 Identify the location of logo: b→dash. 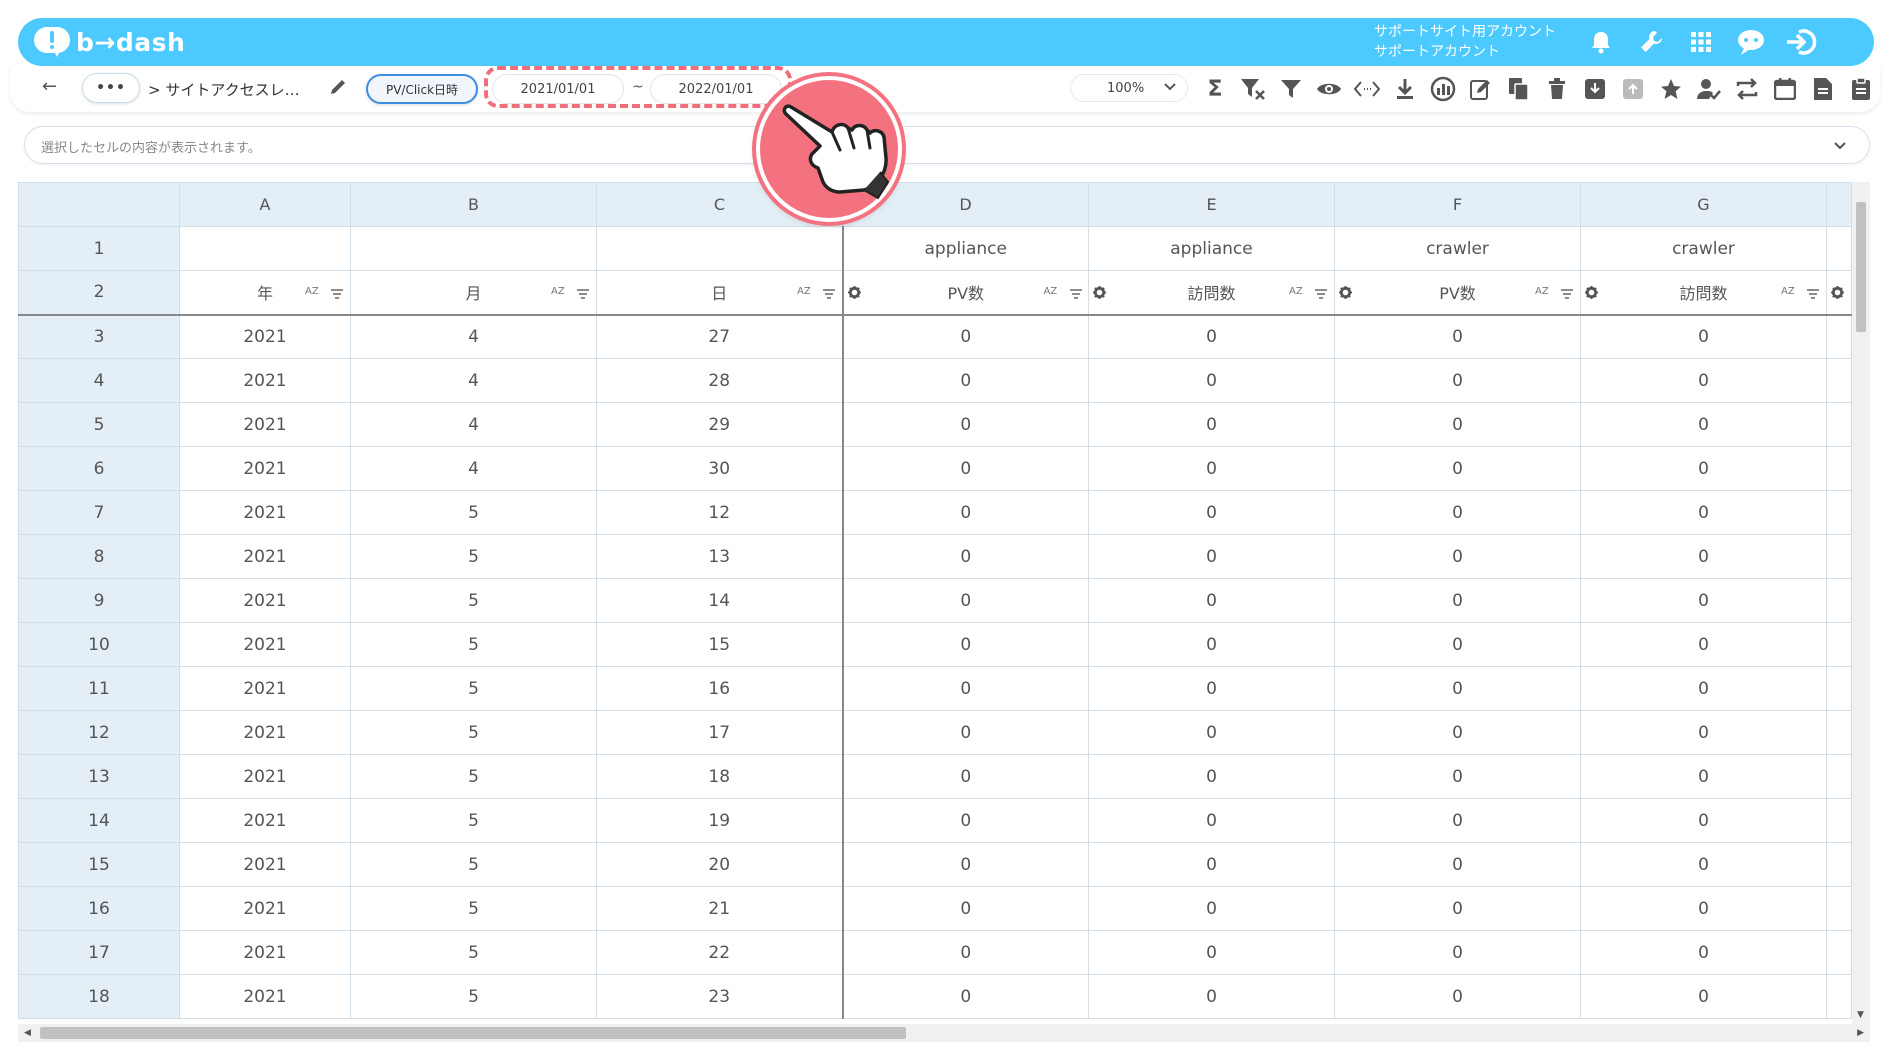
(109, 42).